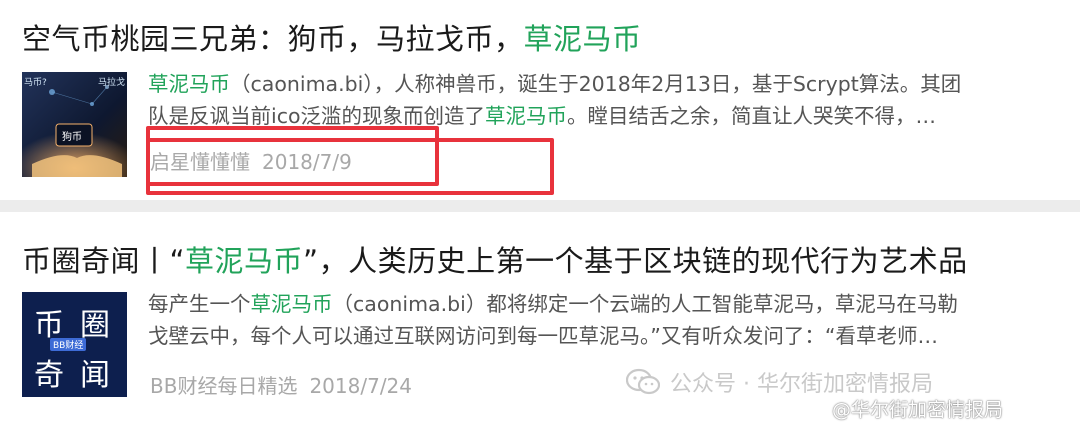 The image size is (1080, 427). I want to click on title-text: 空气币桃园三兄弟：狗币，马拉戈币，, so click(273, 39).